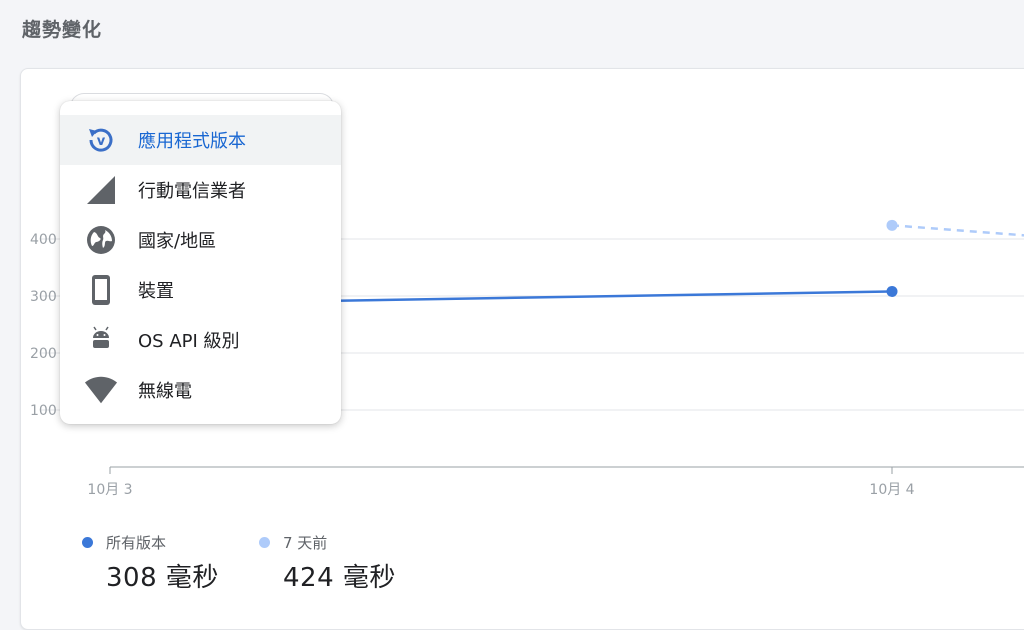  I want to click on y-tick-label: 200, so click(43, 354).